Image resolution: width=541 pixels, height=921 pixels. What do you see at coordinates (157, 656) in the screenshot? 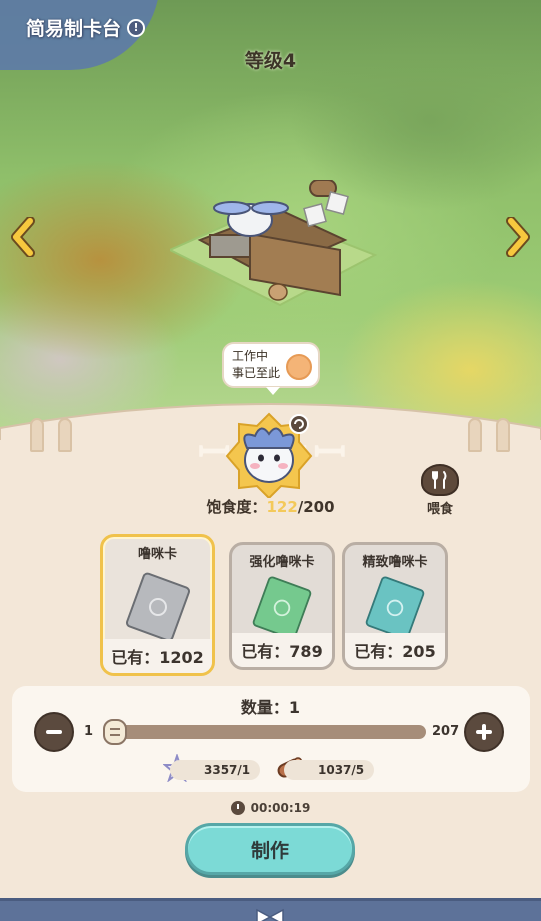
I see `card-owned: 已有：1202` at bounding box center [157, 656].